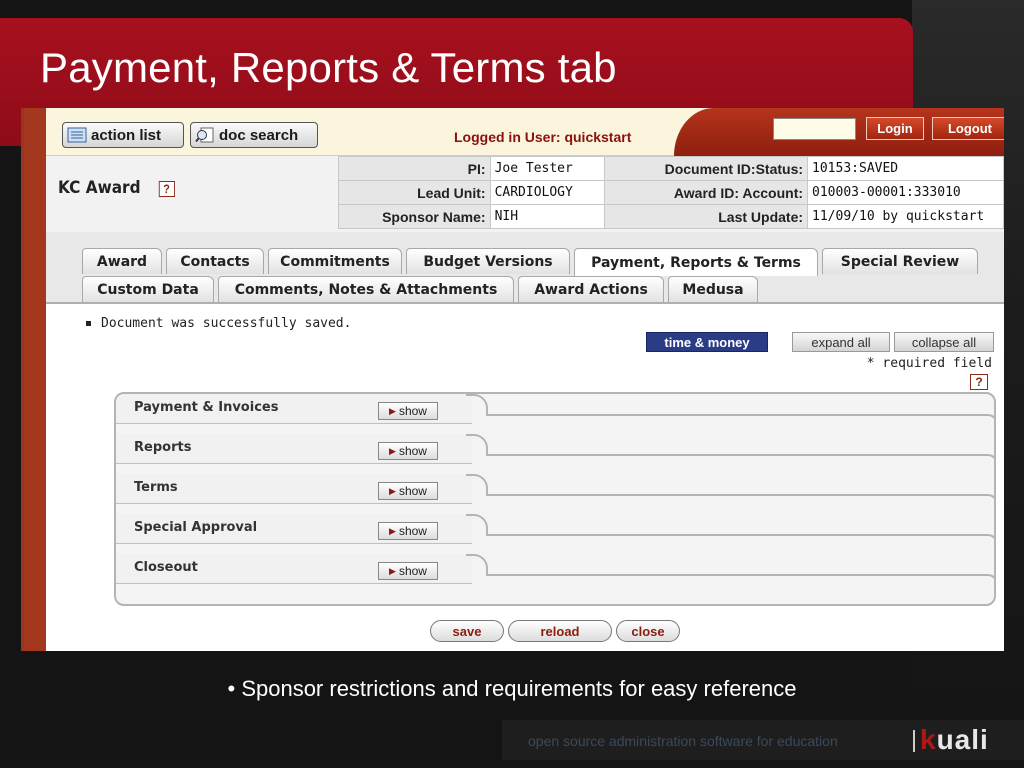 Image resolution: width=1024 pixels, height=768 pixels. Describe the element at coordinates (929, 363) in the screenshot. I see `required-field-note: * required field` at that location.